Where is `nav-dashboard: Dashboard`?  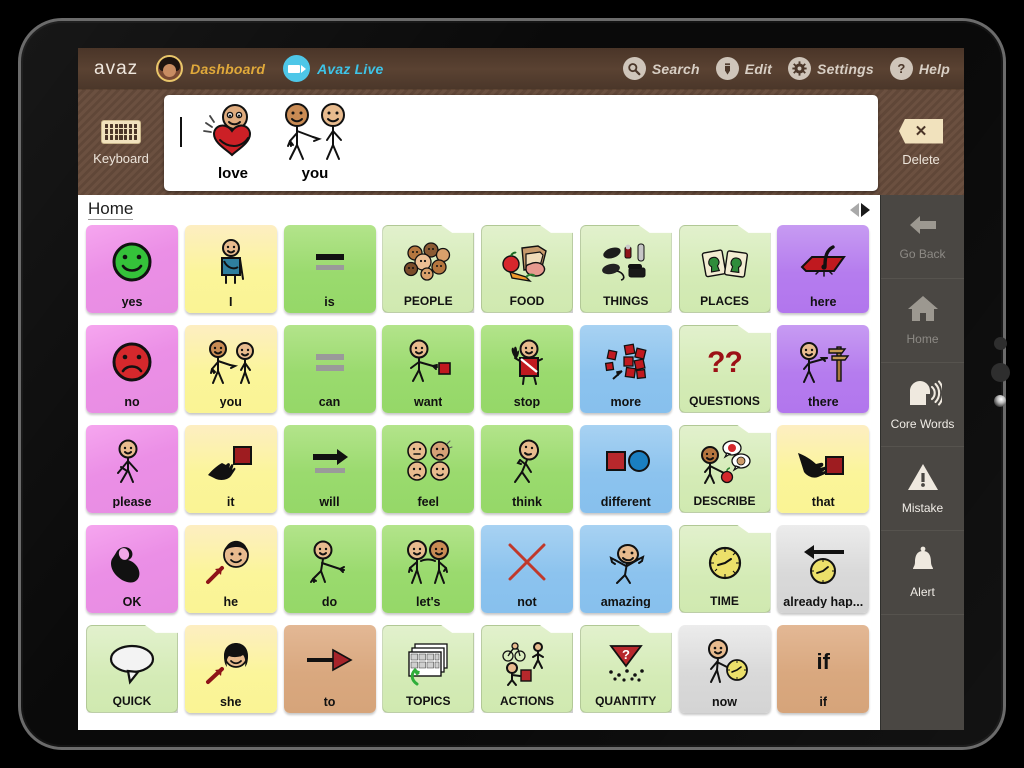 nav-dashboard: Dashboard is located at coordinates (210, 68).